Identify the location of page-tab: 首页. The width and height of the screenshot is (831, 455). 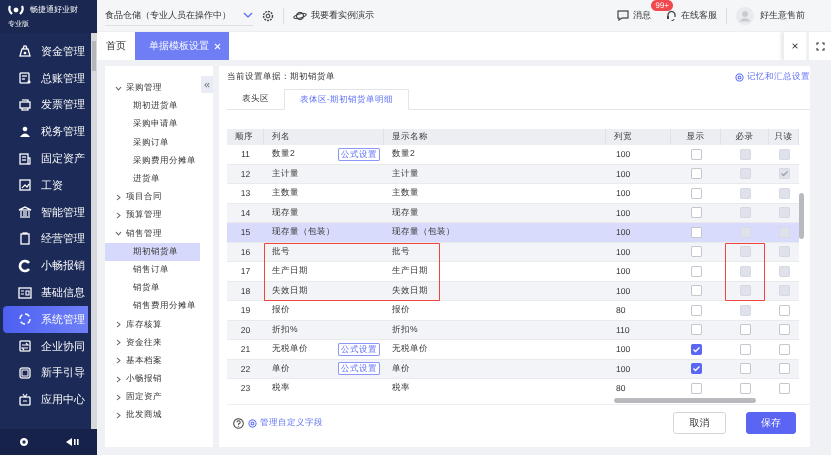
(116, 46).